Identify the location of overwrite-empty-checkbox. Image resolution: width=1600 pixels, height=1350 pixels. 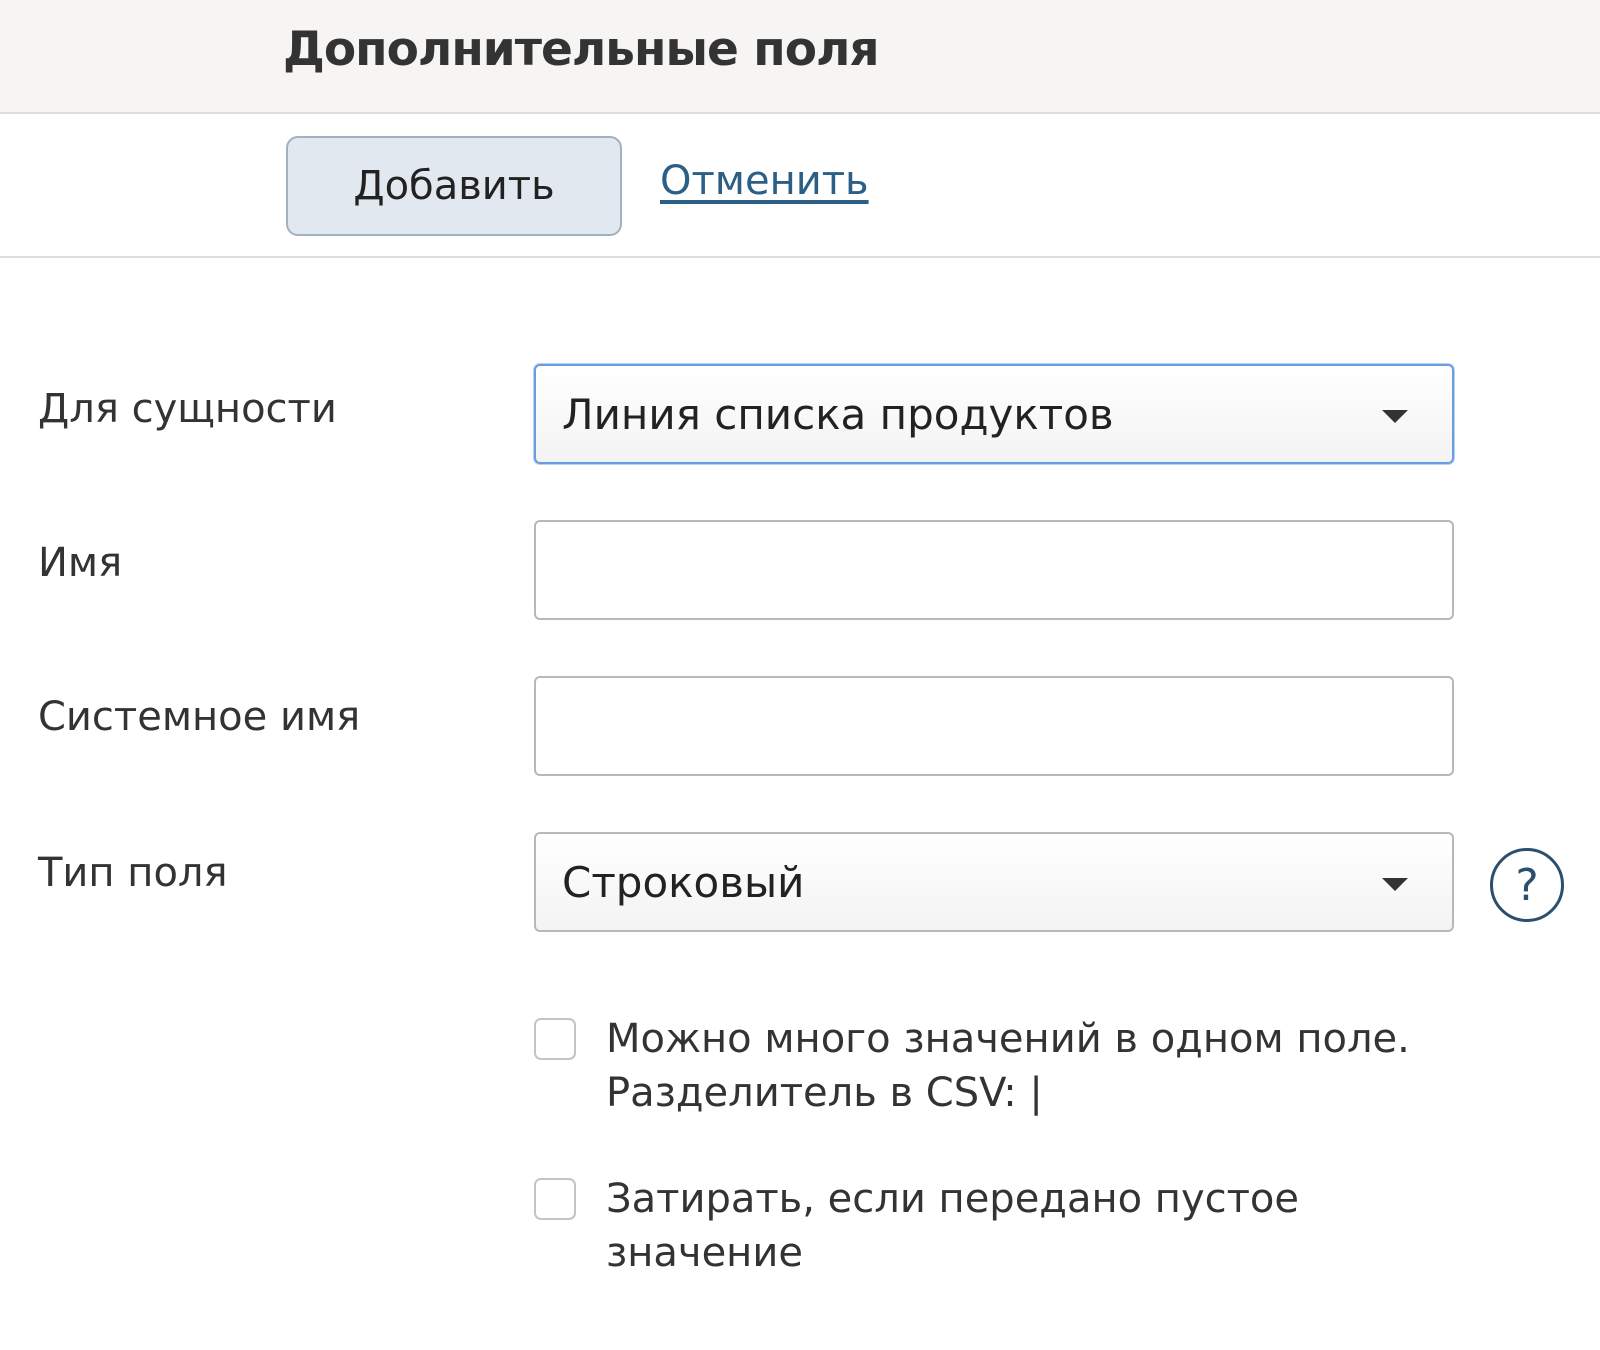
(555, 1199).